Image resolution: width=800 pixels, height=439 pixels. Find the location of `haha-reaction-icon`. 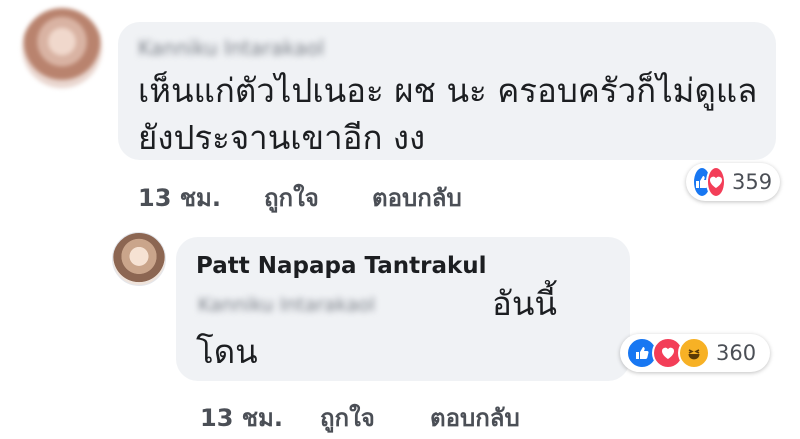

haha-reaction-icon is located at coordinates (694, 353).